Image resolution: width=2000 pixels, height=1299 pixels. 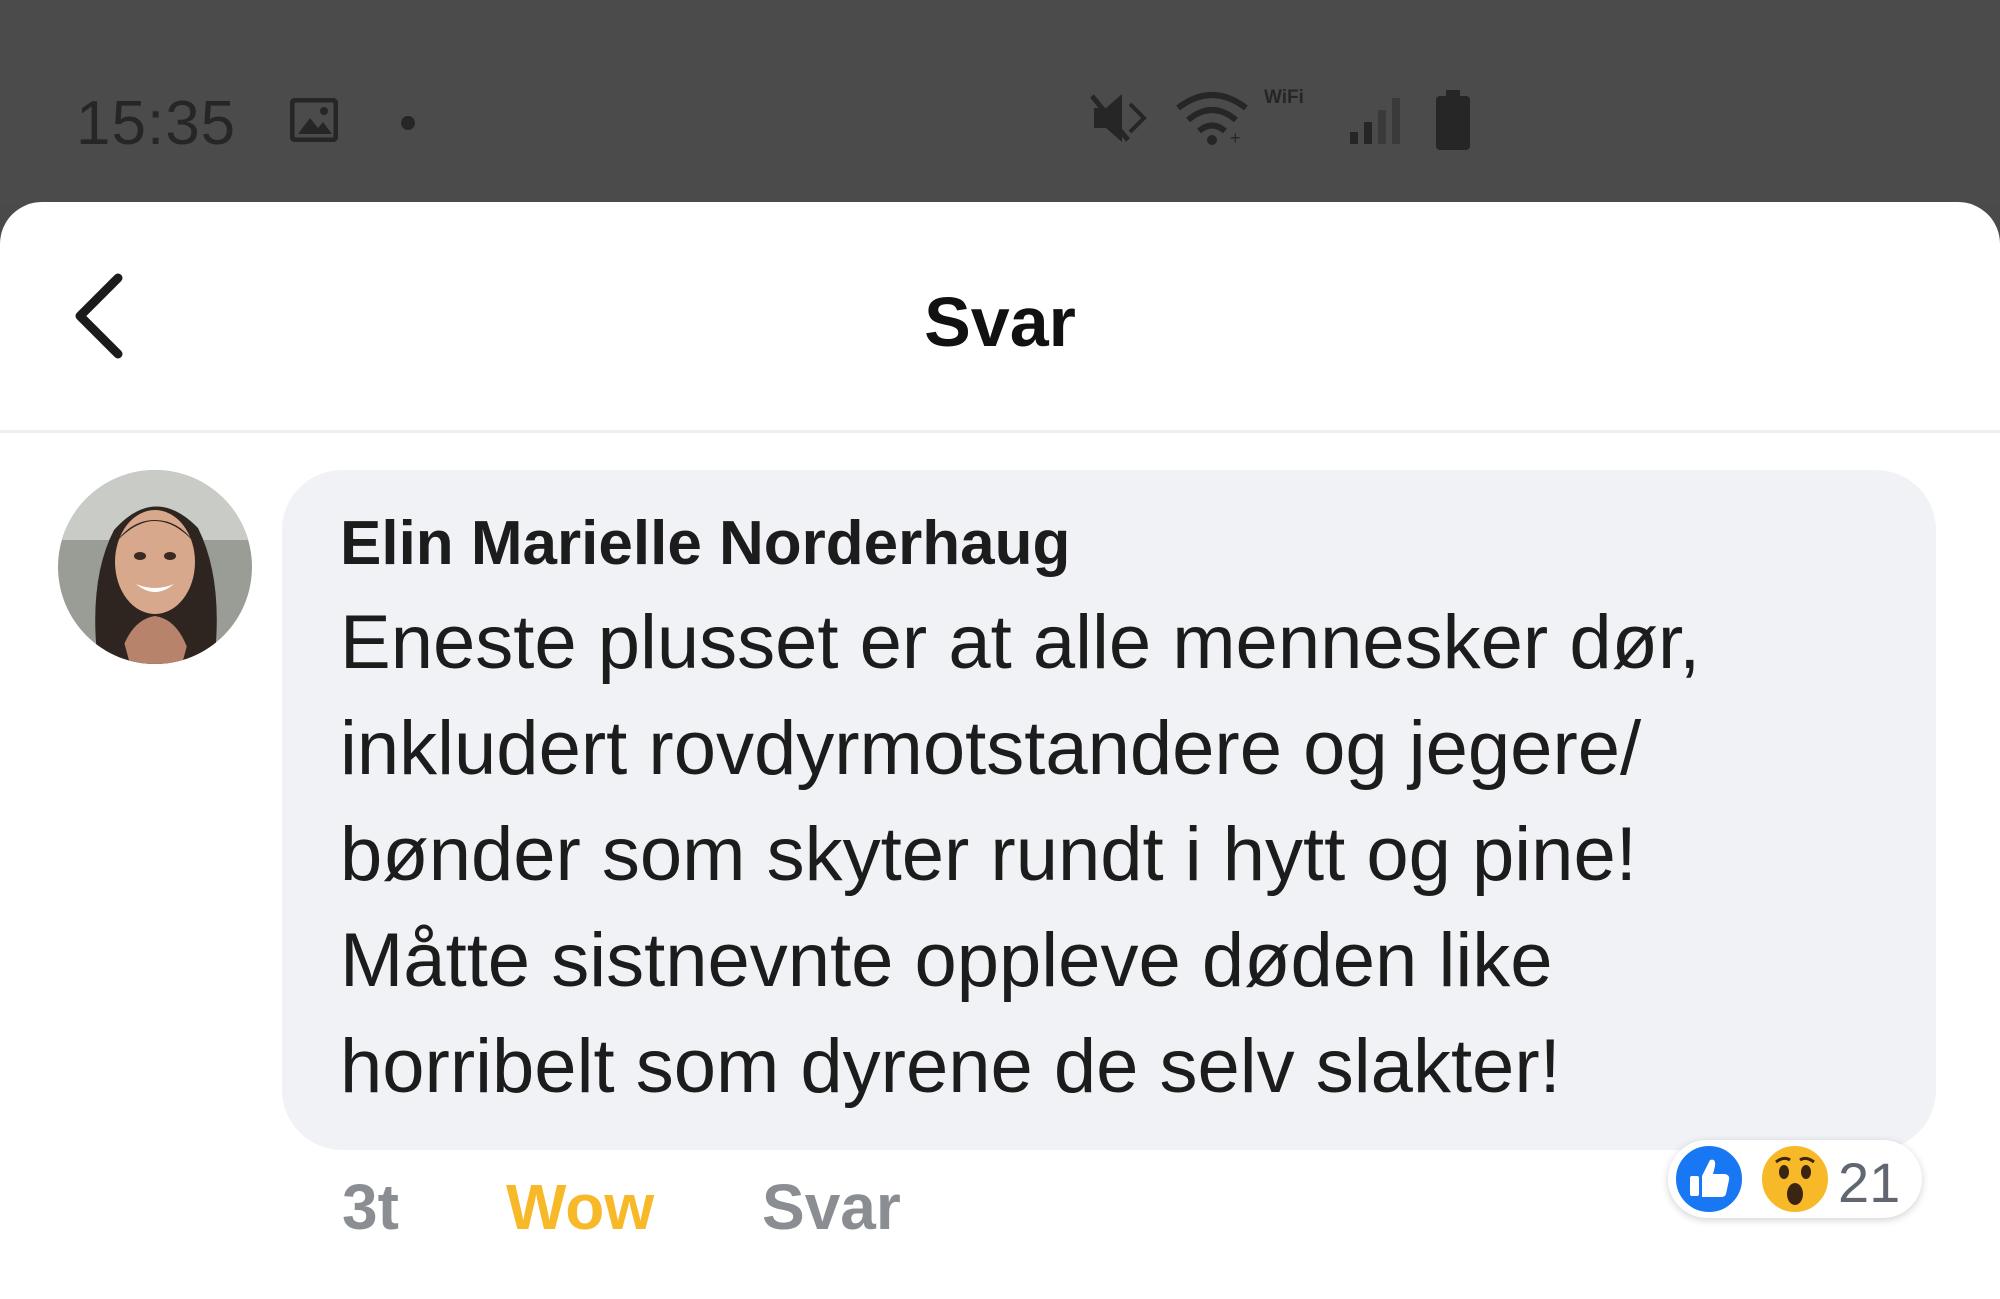 What do you see at coordinates (580, 1207) in the screenshot?
I see `react-wow-button: Wow` at bounding box center [580, 1207].